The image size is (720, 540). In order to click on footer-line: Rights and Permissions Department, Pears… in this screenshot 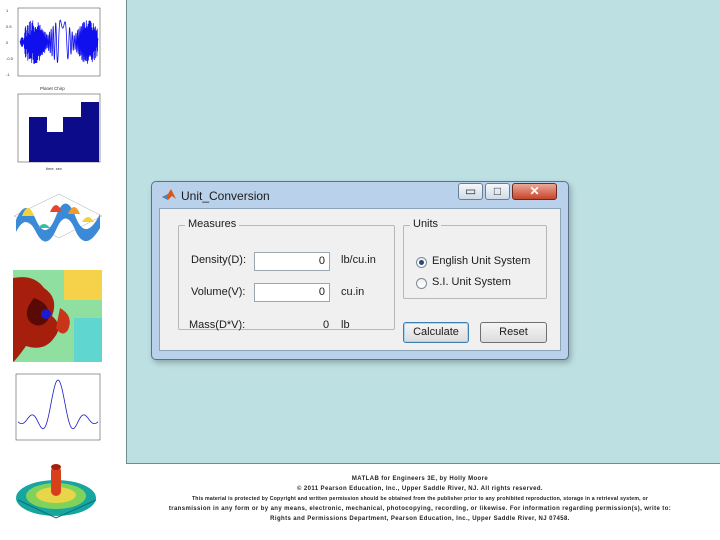, I will do `click(420, 519)`.